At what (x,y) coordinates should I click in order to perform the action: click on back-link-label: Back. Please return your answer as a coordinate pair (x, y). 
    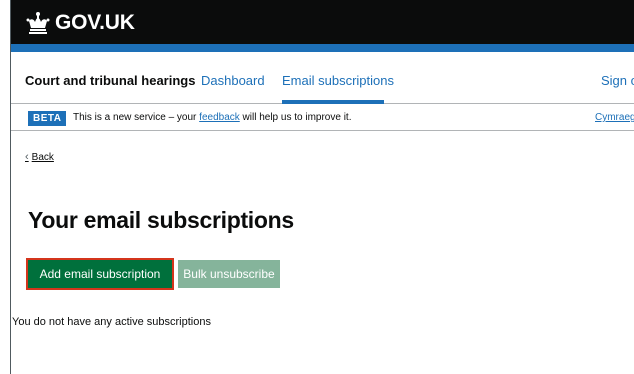
    Looking at the image, I should click on (42, 157).